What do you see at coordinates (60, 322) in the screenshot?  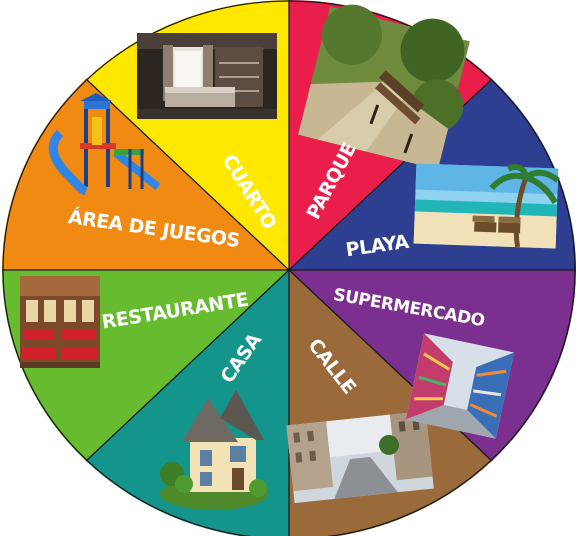 I see `restaurant-photo` at bounding box center [60, 322].